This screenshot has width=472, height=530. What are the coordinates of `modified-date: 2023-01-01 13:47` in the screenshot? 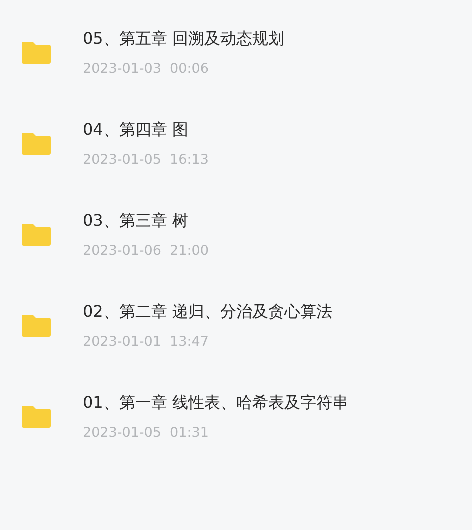 It's located at (146, 342).